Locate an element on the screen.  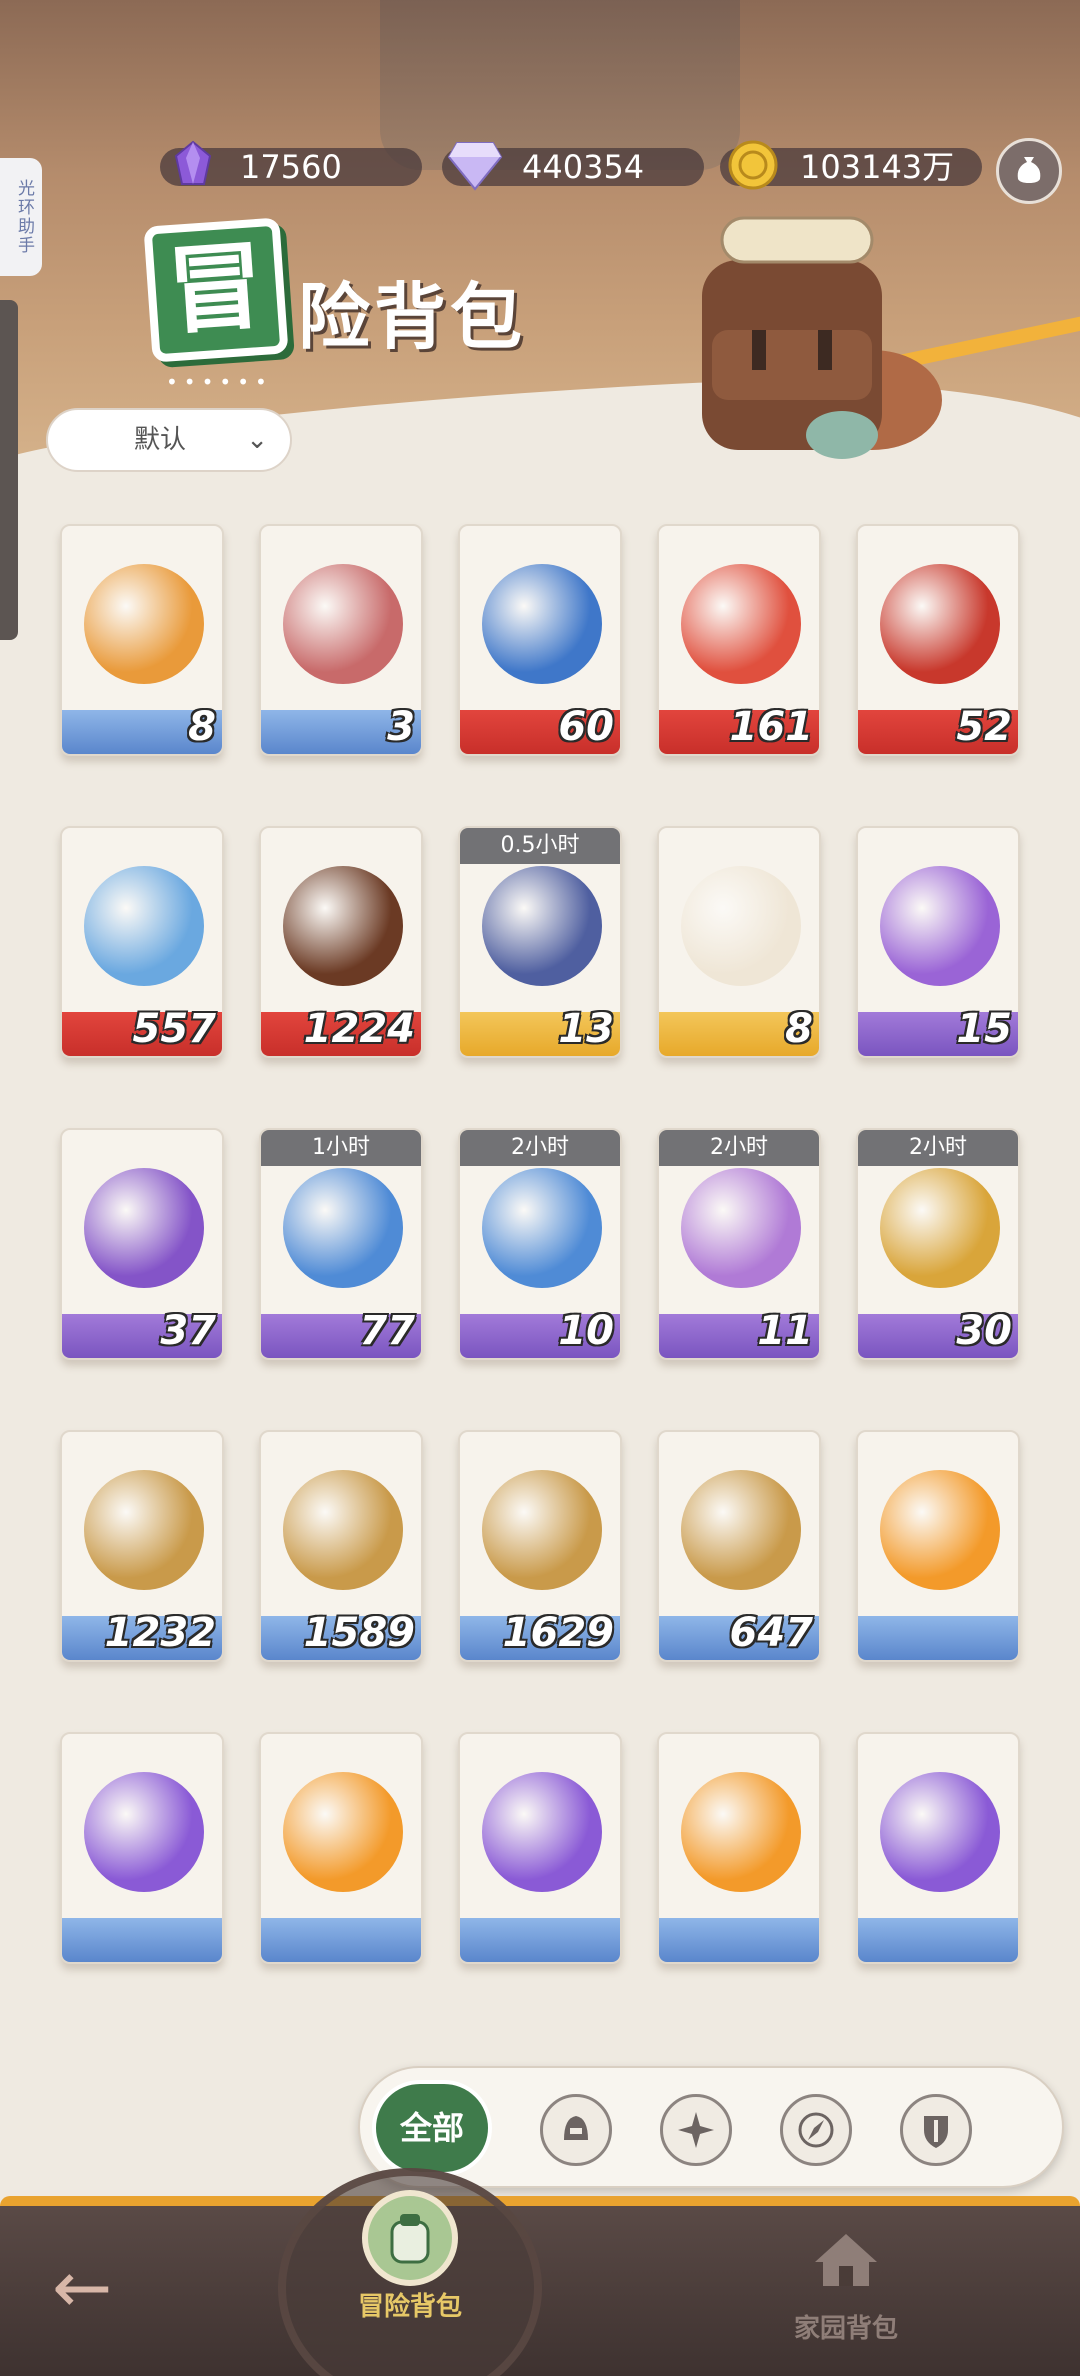
back-button: ← is located at coordinates (97, 2287).